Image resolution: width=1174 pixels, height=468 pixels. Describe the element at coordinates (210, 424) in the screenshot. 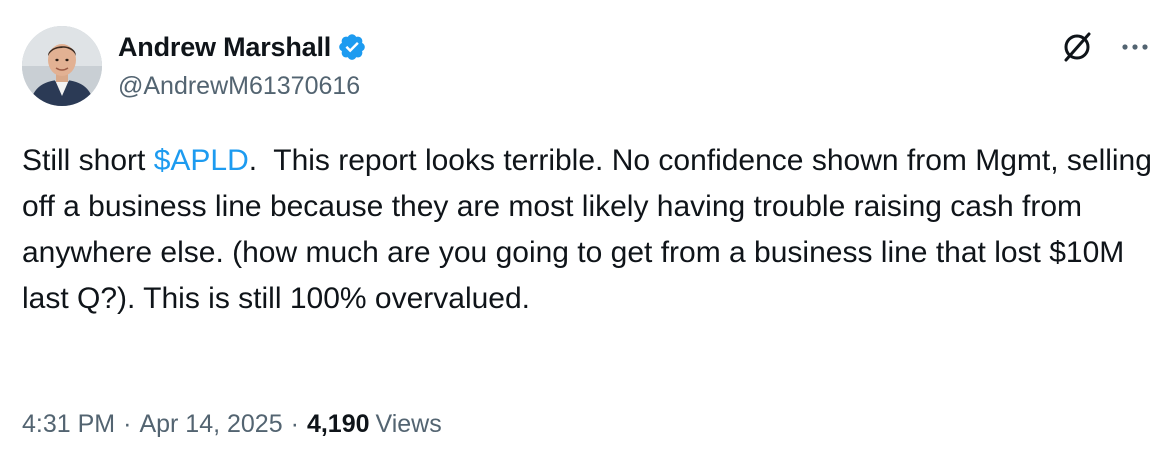

I see `tweet-date: Apr 14, 2025` at that location.